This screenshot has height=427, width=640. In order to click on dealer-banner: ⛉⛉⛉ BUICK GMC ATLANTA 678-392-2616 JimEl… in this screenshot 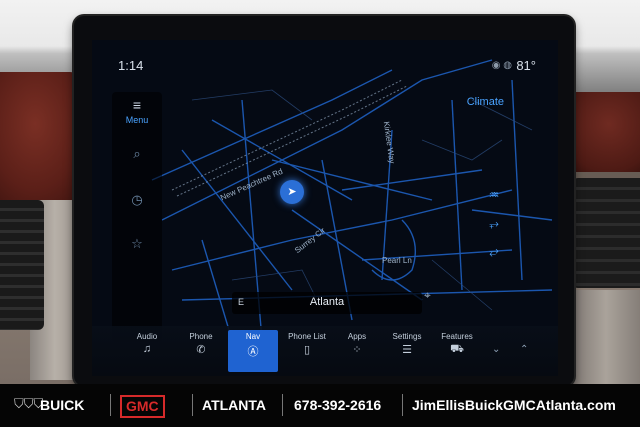, I will do `click(320, 405)`.